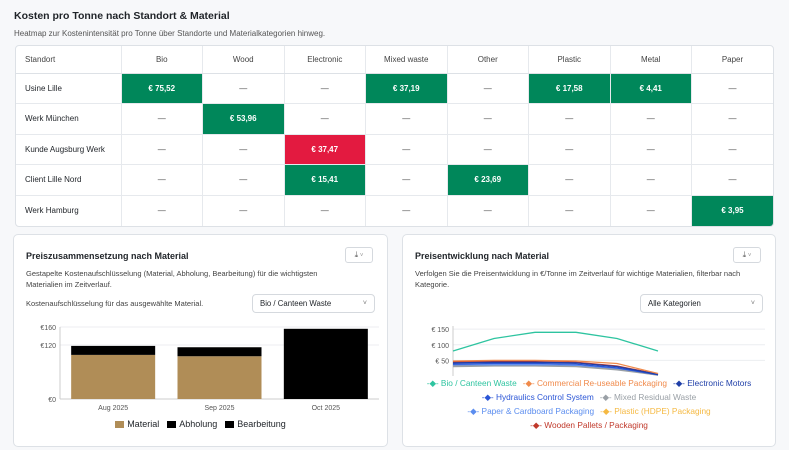  I want to click on y-tick-label: € 150, so click(440, 330).